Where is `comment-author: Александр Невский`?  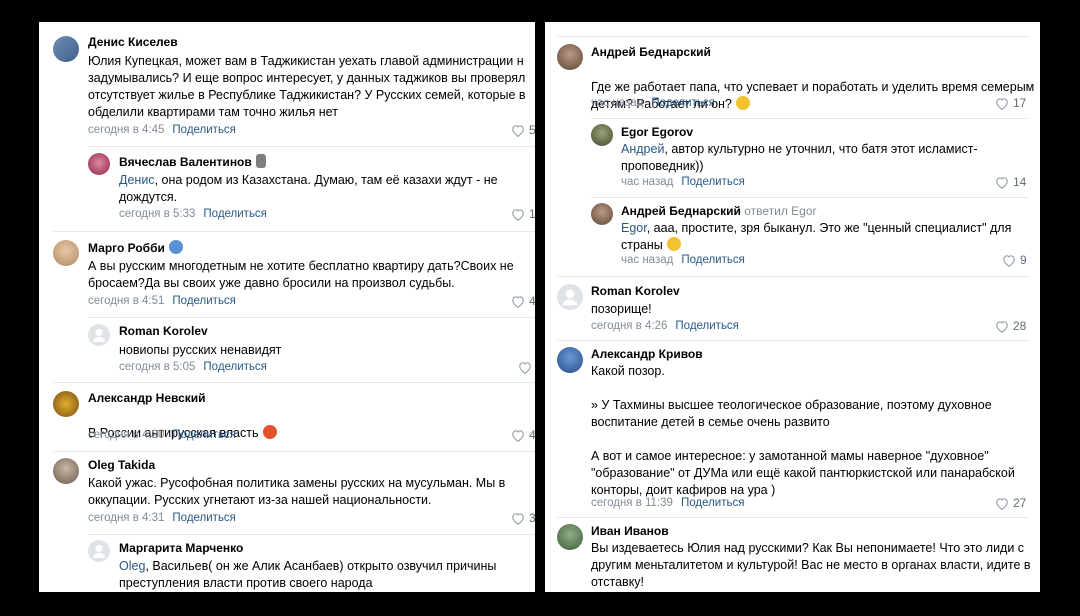 comment-author: Александр Невский is located at coordinates (147, 398).